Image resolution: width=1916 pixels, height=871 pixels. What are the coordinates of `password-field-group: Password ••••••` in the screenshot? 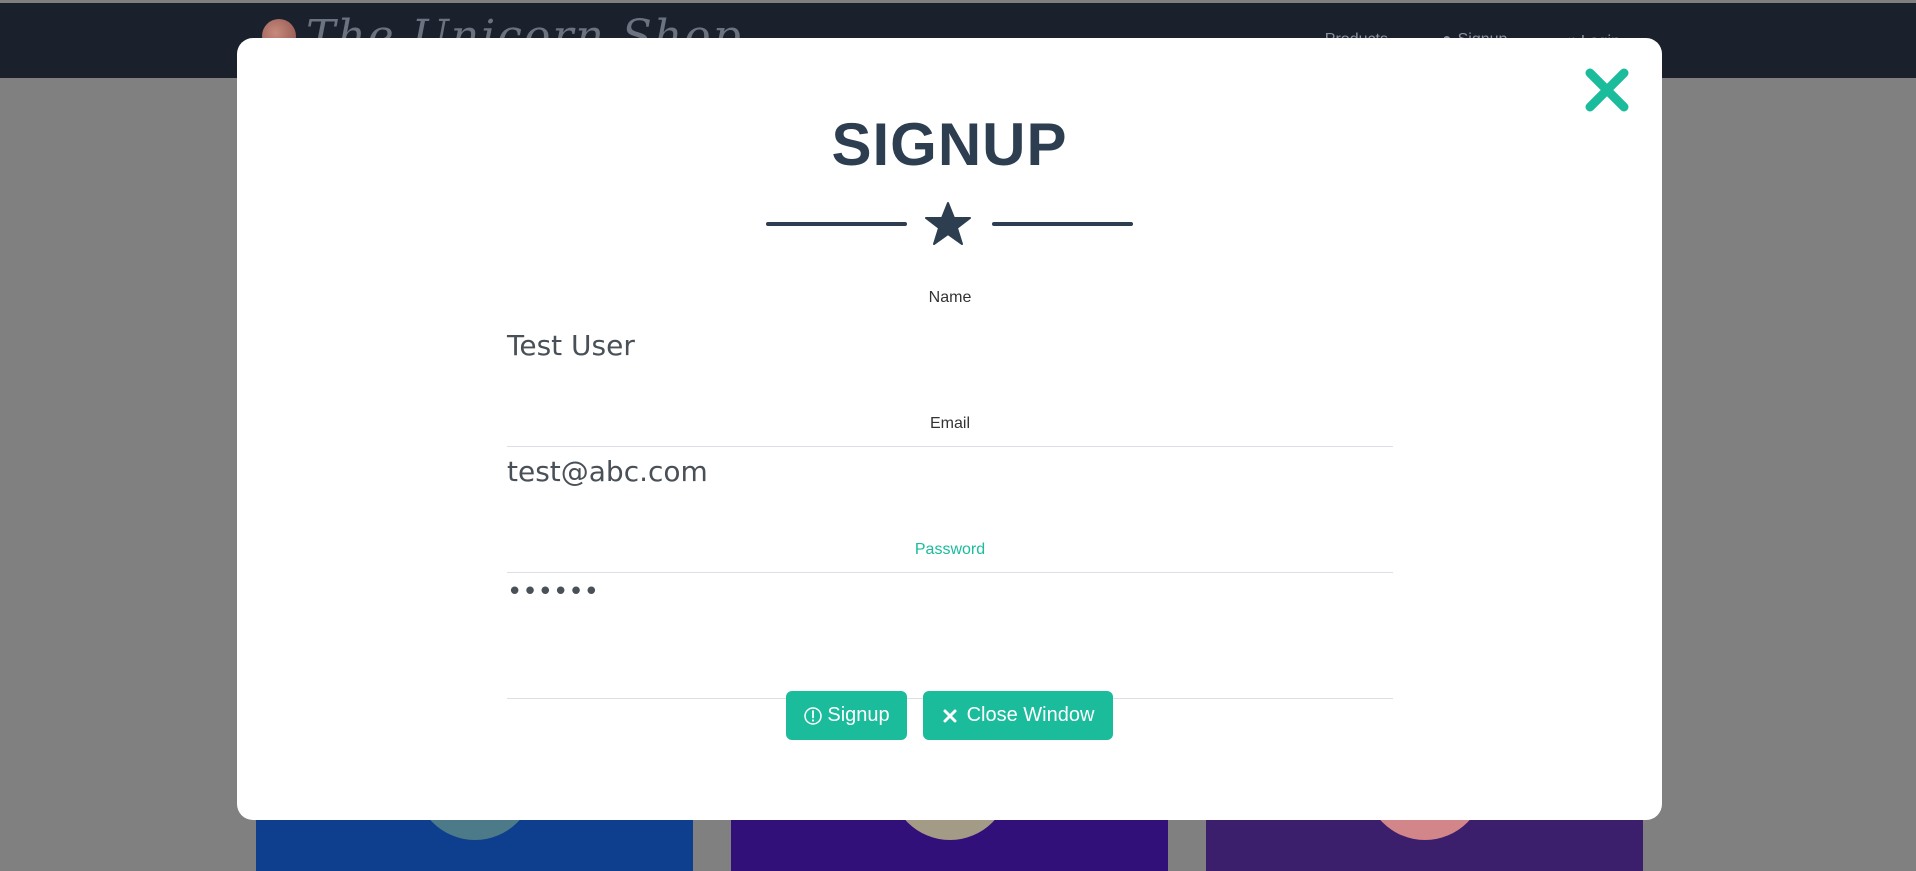 It's located at (950, 621).